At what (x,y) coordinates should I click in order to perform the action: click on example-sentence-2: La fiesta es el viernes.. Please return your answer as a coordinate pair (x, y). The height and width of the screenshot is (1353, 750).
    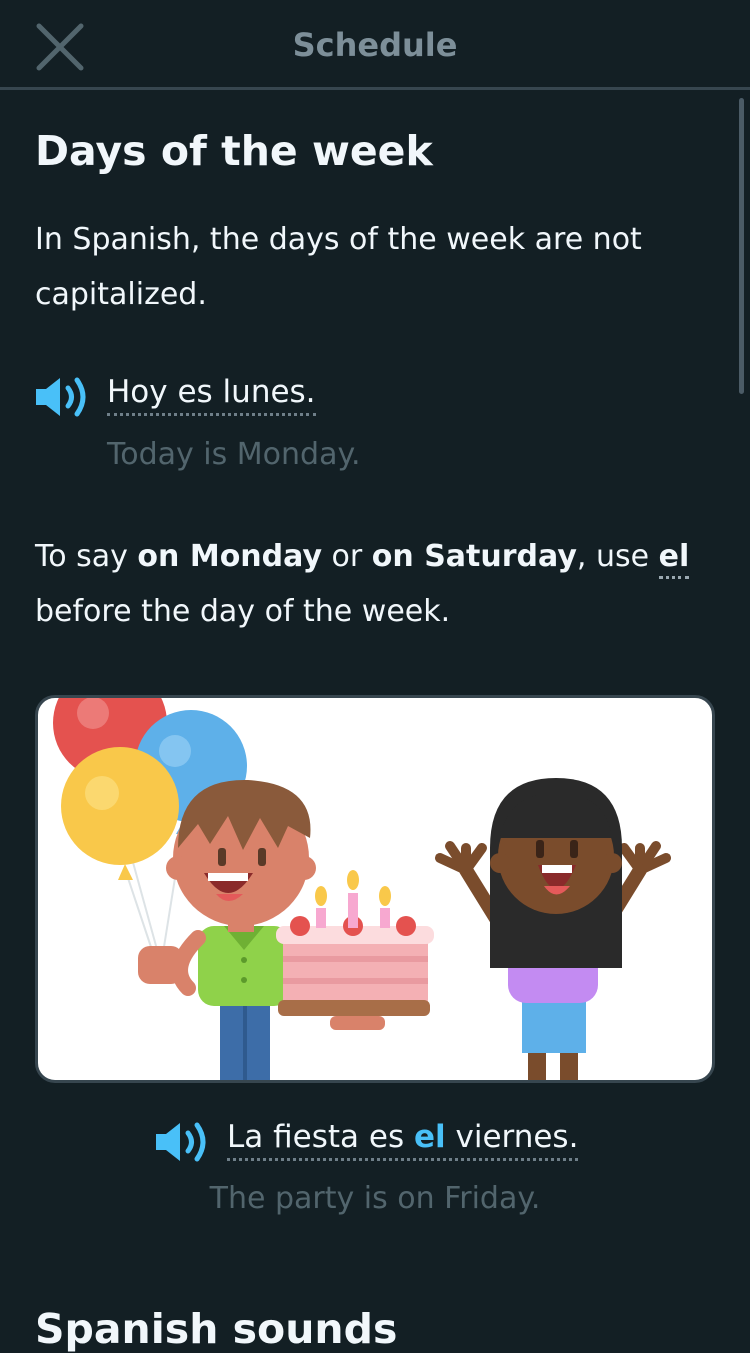
    Looking at the image, I should click on (403, 1140).